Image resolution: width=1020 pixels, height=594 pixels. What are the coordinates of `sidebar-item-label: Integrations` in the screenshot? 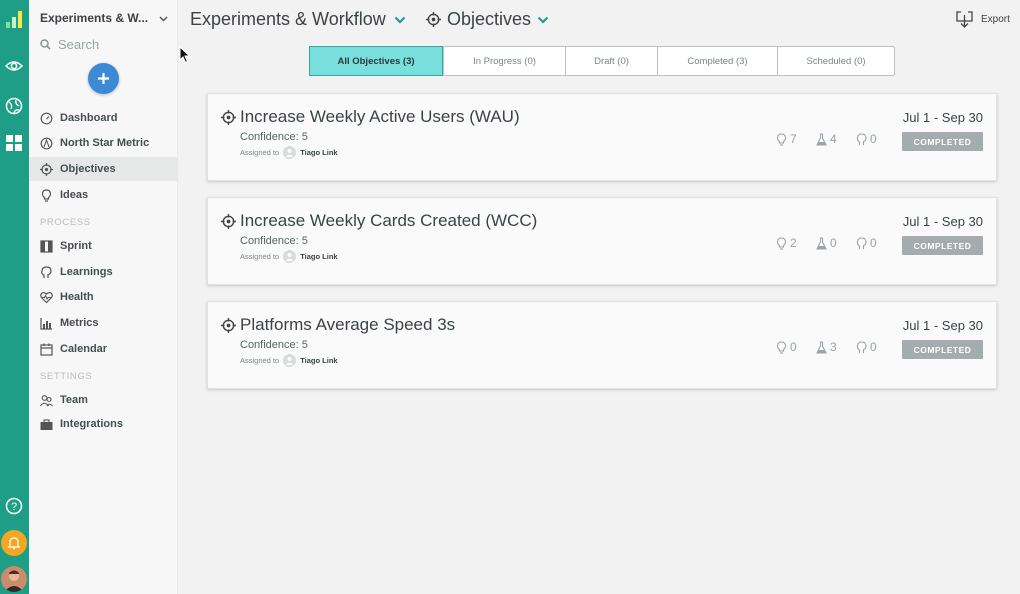 It's located at (91, 424).